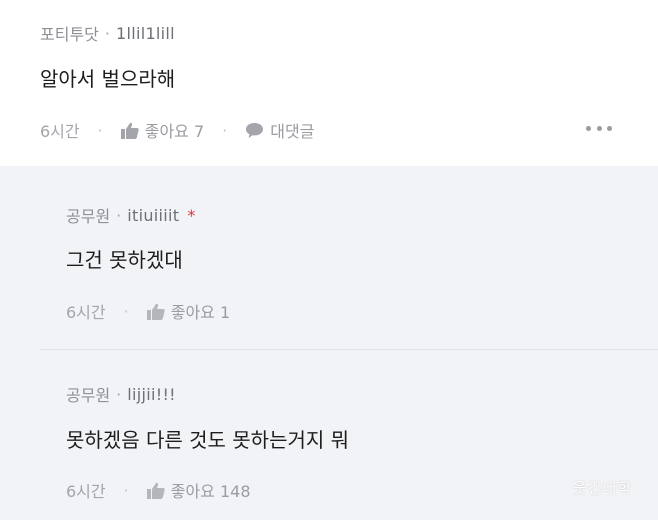 The height and width of the screenshot is (520, 658). Describe the element at coordinates (599, 128) in the screenshot. I see `more-button` at that location.